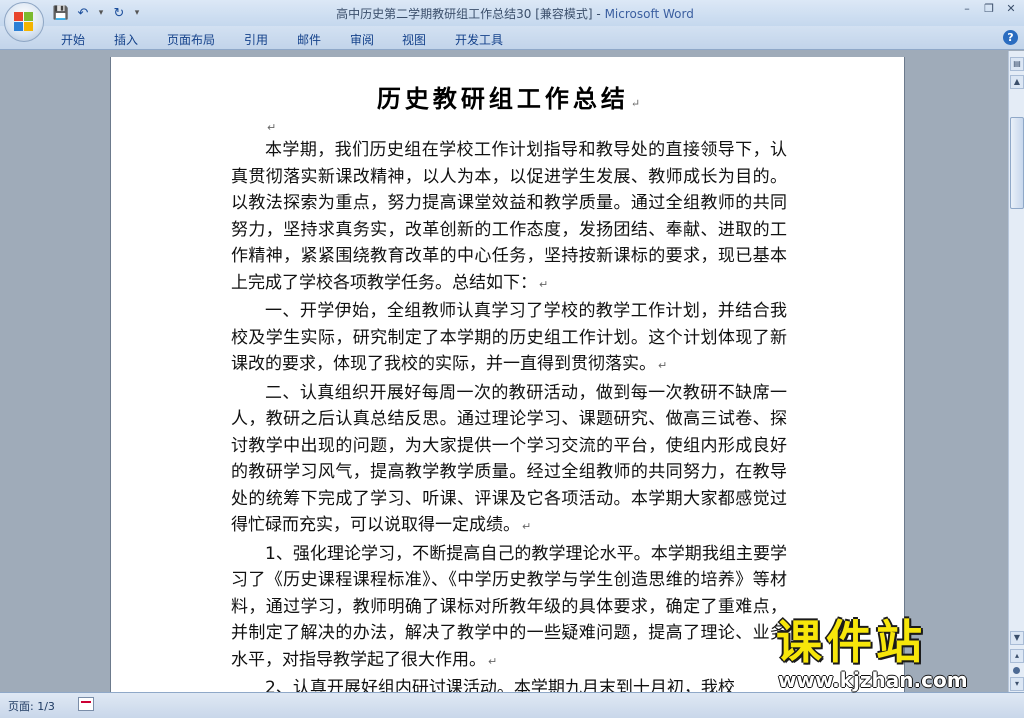 This screenshot has width=1024, height=718. Describe the element at coordinates (1017, 163) in the screenshot. I see `scrollbar-thumb` at that location.